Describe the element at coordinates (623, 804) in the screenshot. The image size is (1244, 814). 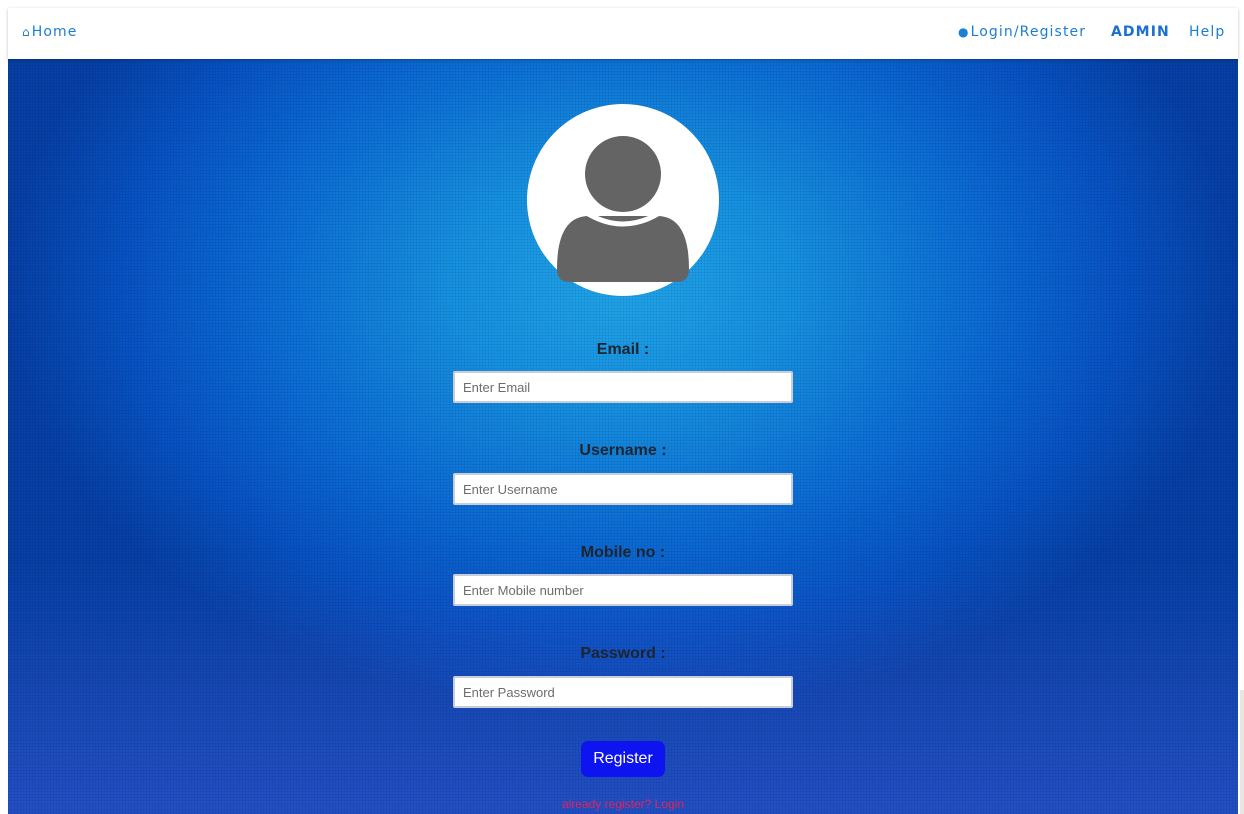
I see `login-link: already register? Login` at that location.